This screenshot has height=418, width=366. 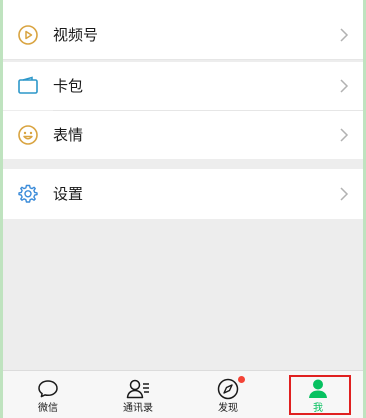 What do you see at coordinates (28, 35) in the screenshot?
I see `play-circle-icon` at bounding box center [28, 35].